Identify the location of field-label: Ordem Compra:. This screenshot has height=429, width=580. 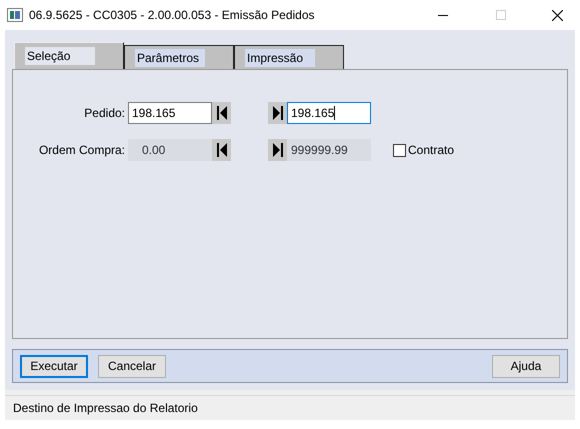
(82, 150).